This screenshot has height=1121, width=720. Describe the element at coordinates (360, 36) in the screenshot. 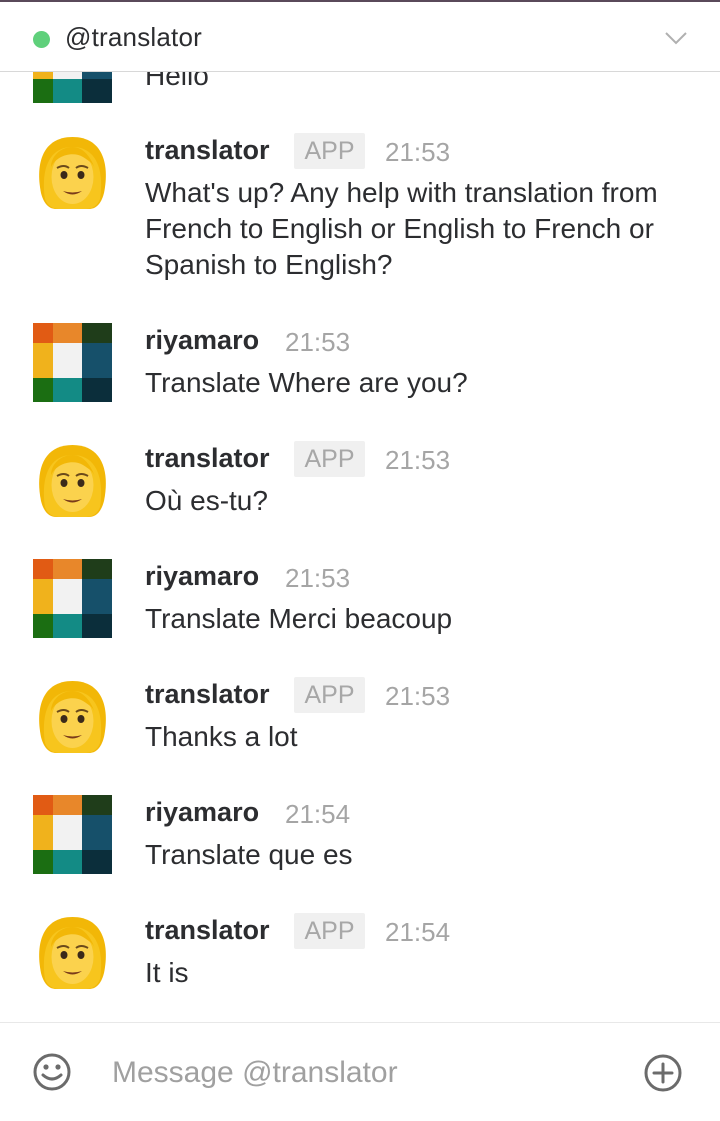

I see `conversation-header: @translator` at that location.